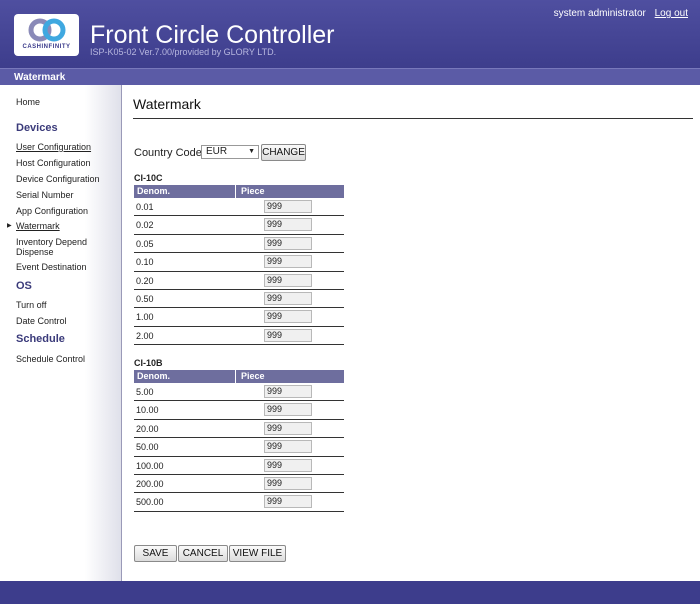 Image resolution: width=700 pixels, height=604 pixels. I want to click on logo-text: CASHINFINITY, so click(46, 47).